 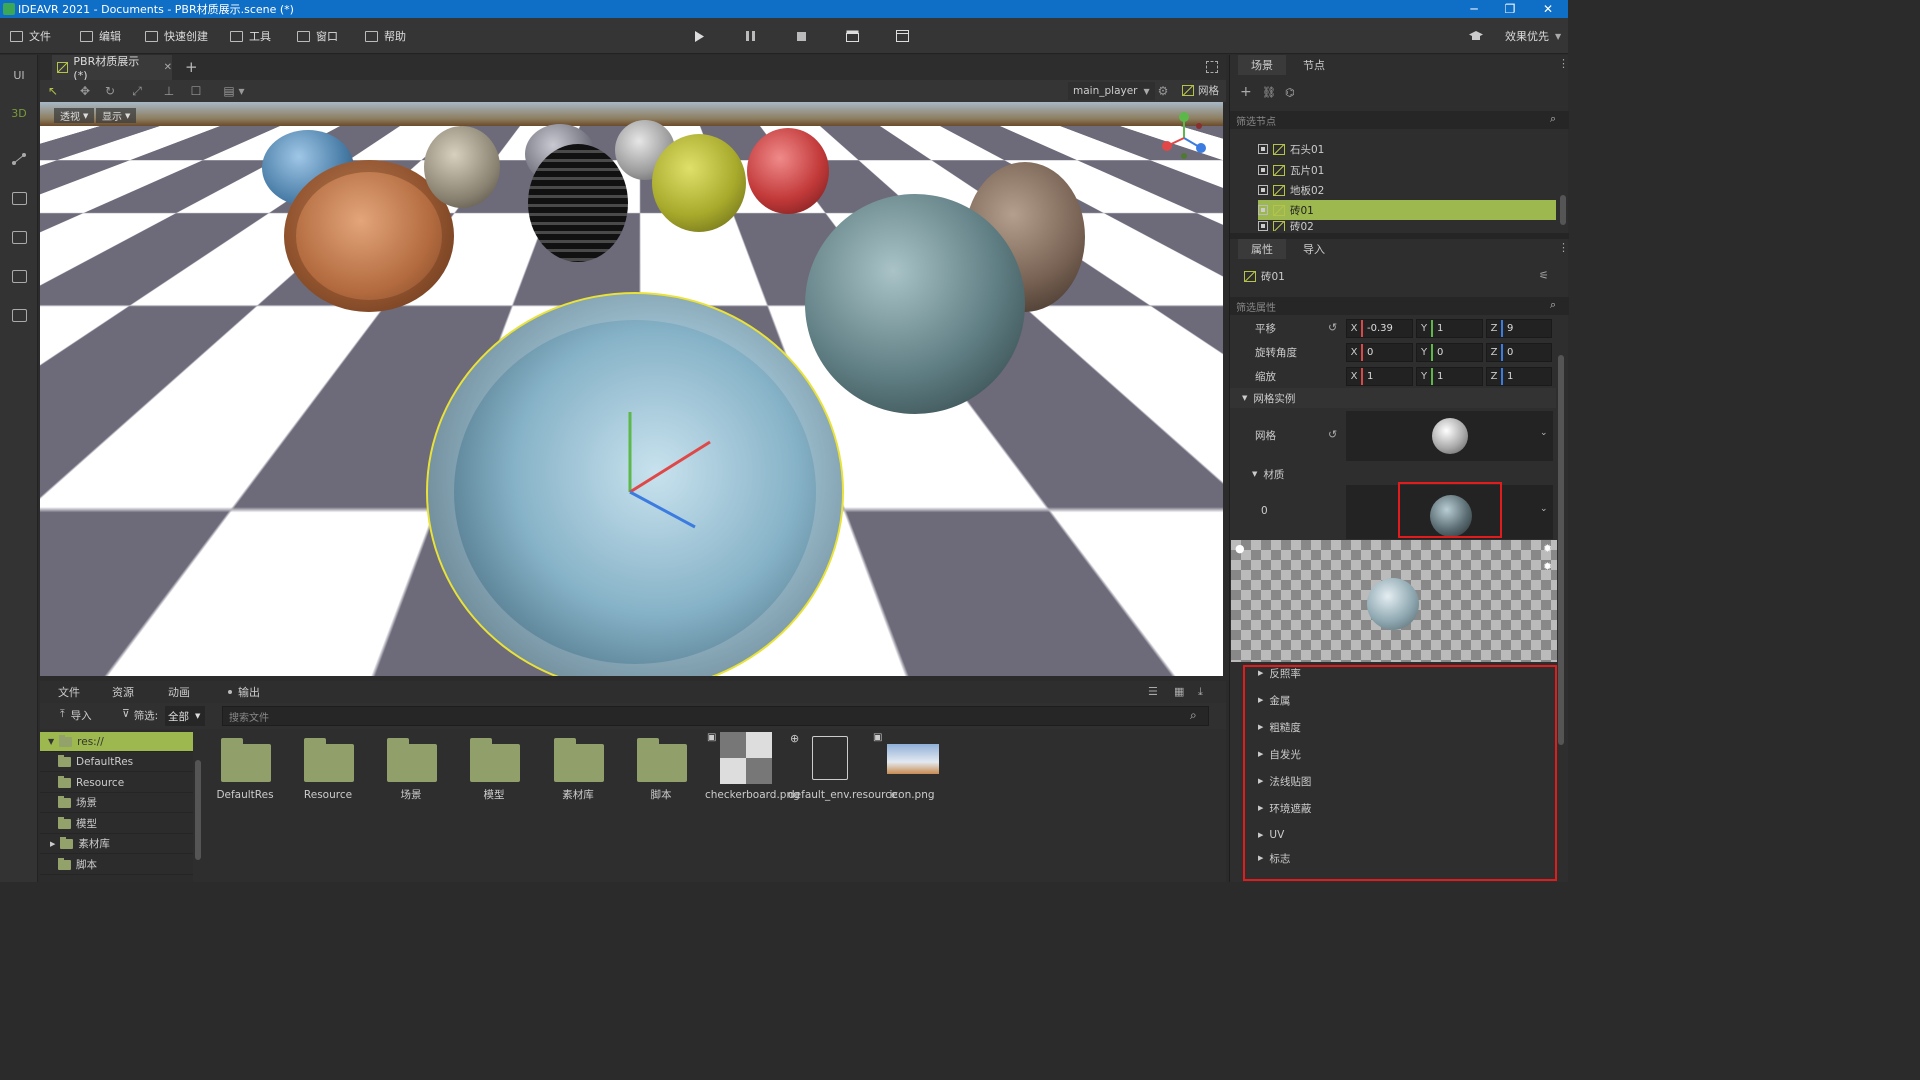 What do you see at coordinates (1379, 376) in the screenshot?
I see `scale-x-field: X1` at bounding box center [1379, 376].